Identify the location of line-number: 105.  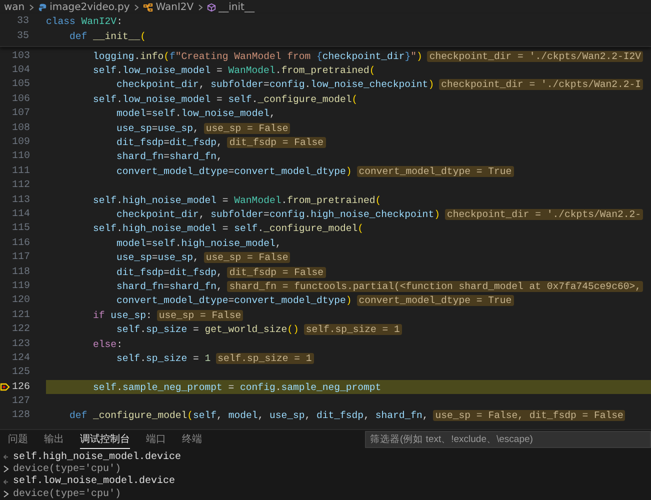
(20, 84).